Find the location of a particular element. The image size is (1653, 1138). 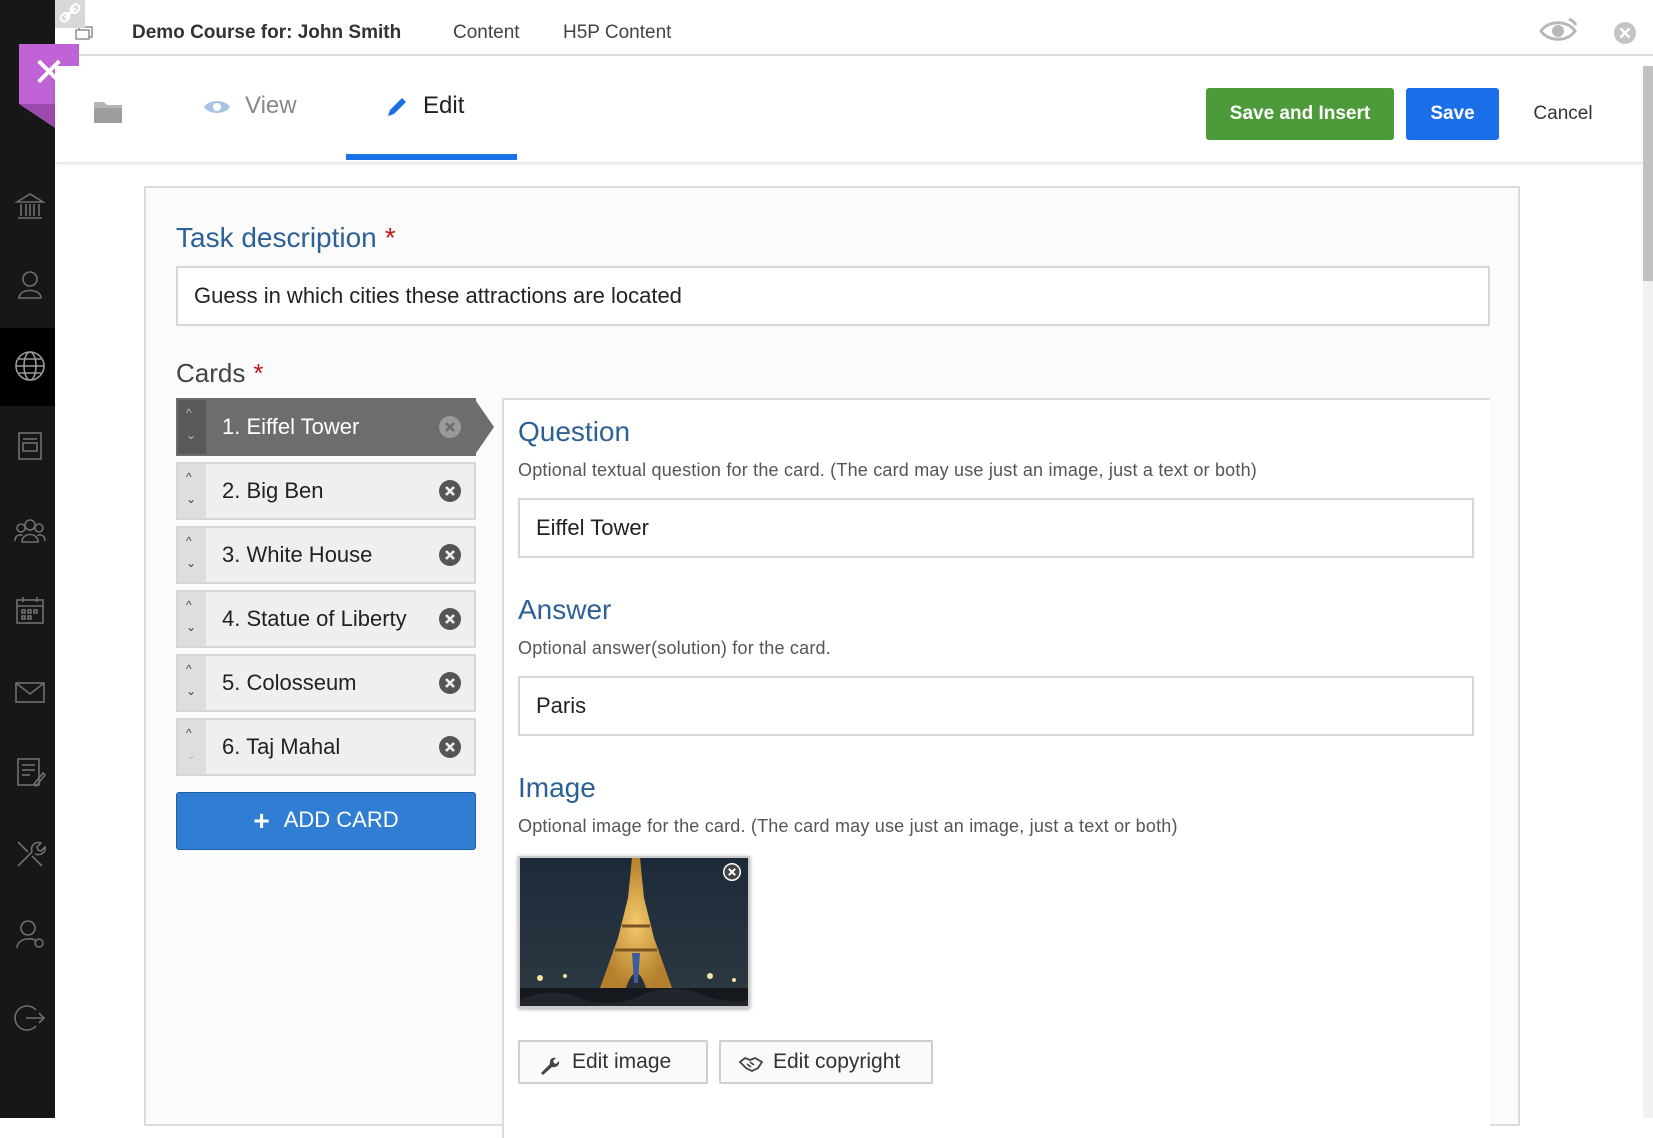

link-chain-icon is located at coordinates (70, 14).